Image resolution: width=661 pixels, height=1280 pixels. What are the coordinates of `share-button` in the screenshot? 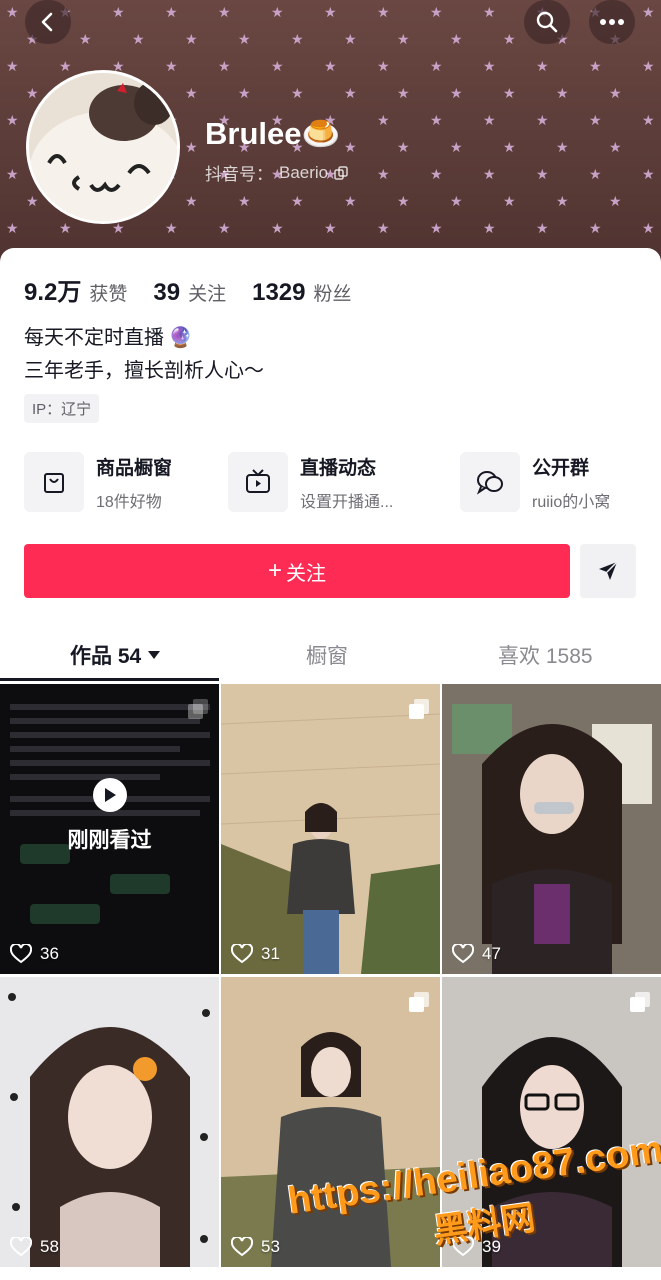 It's located at (608, 571).